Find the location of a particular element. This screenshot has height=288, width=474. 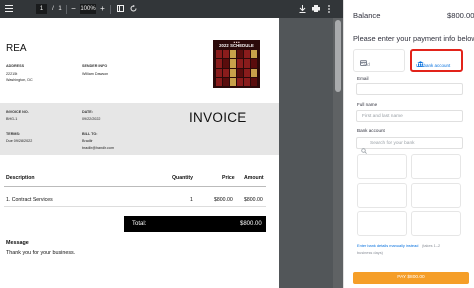

invoice-date: 09/22/2022 is located at coordinates (91, 119).